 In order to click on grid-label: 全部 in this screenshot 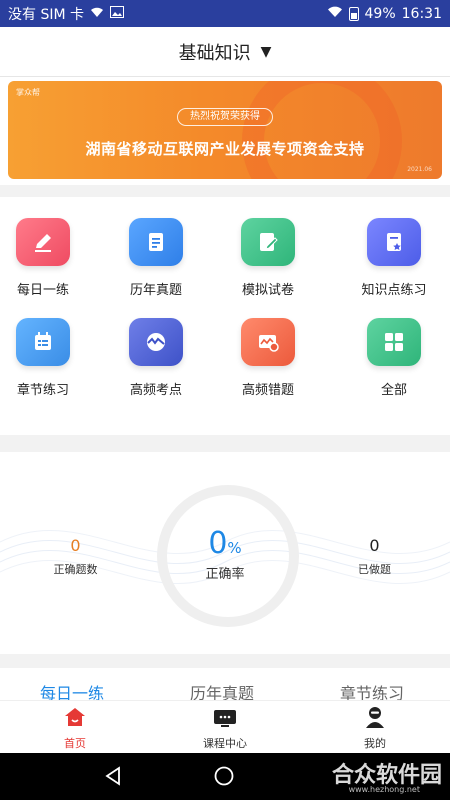, I will do `click(393, 390)`.